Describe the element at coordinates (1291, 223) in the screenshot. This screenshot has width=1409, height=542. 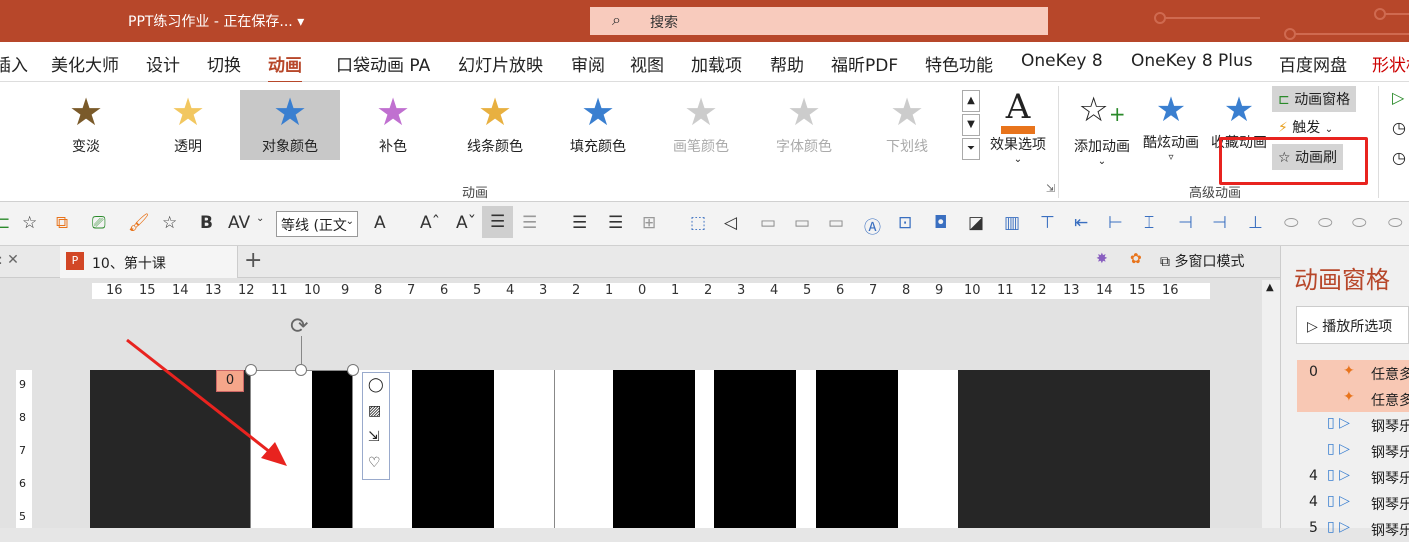
I see `merge-shapes-icon: ⬭` at that location.